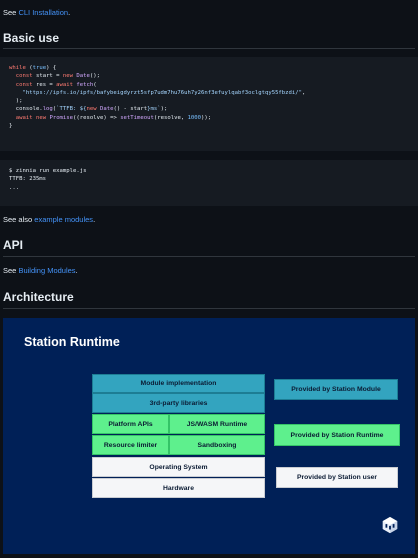 This screenshot has width=418, height=558. I want to click on api-prefix: See, so click(11, 270).